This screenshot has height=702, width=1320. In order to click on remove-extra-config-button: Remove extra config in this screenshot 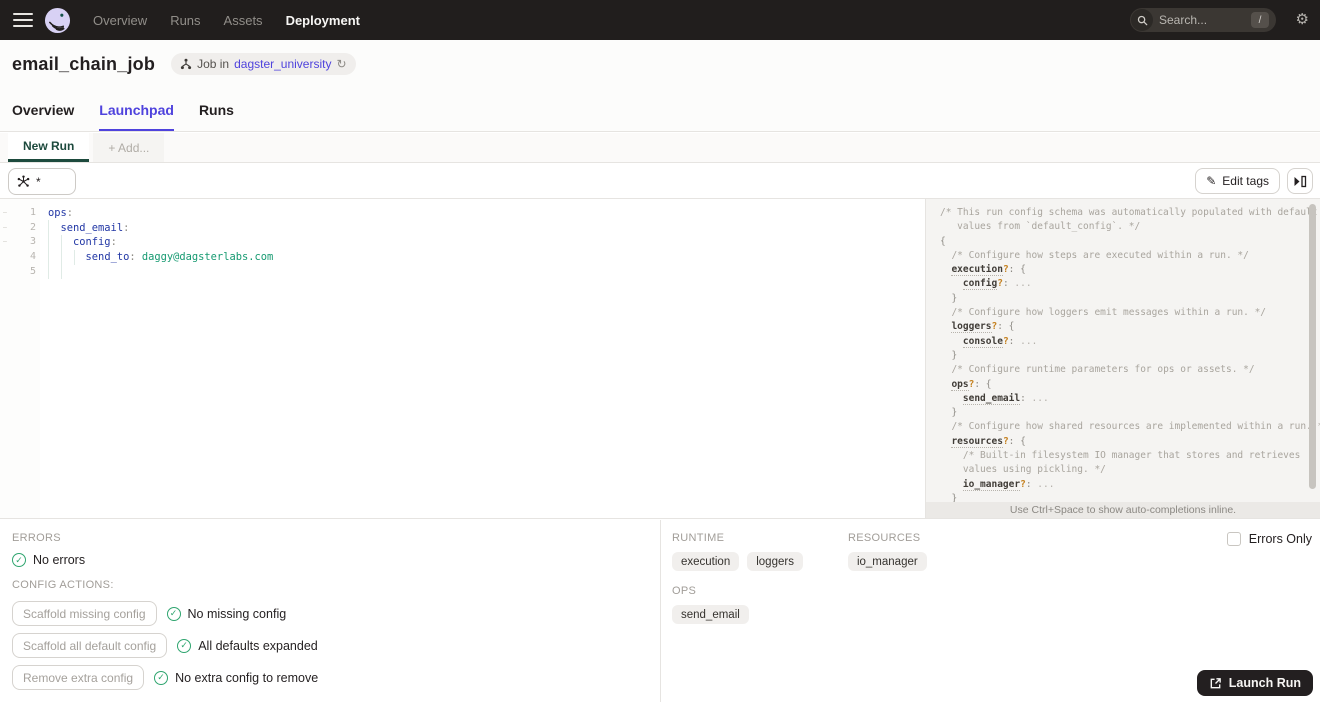, I will do `click(78, 677)`.